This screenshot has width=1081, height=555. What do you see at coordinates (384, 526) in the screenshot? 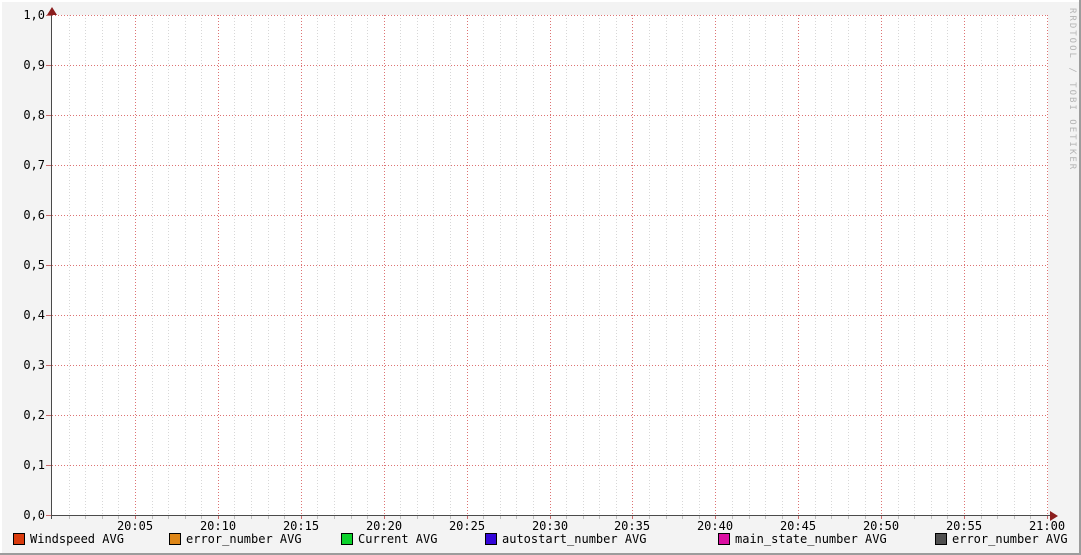
I see `x-axis-tick-label: 20:20` at bounding box center [384, 526].